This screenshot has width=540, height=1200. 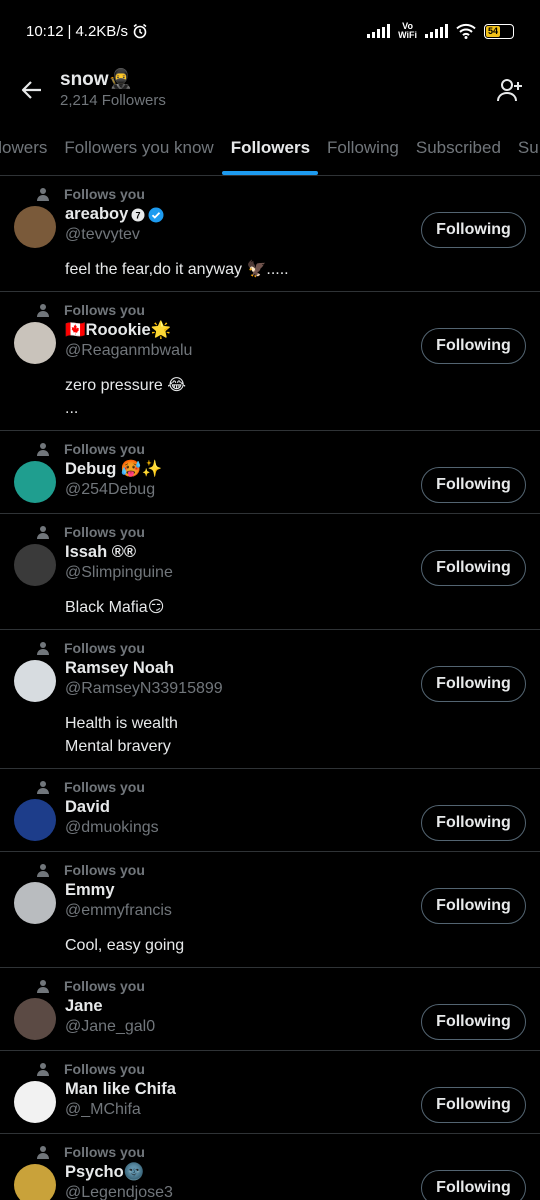 I want to click on user-name: Jane, so click(x=84, y=1006).